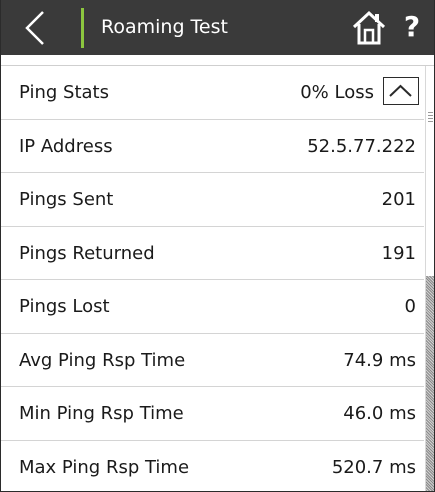 The image size is (435, 492). Describe the element at coordinates (212, 200) in the screenshot. I see `stat-row-pings-sent: Pings Sent 201` at that location.